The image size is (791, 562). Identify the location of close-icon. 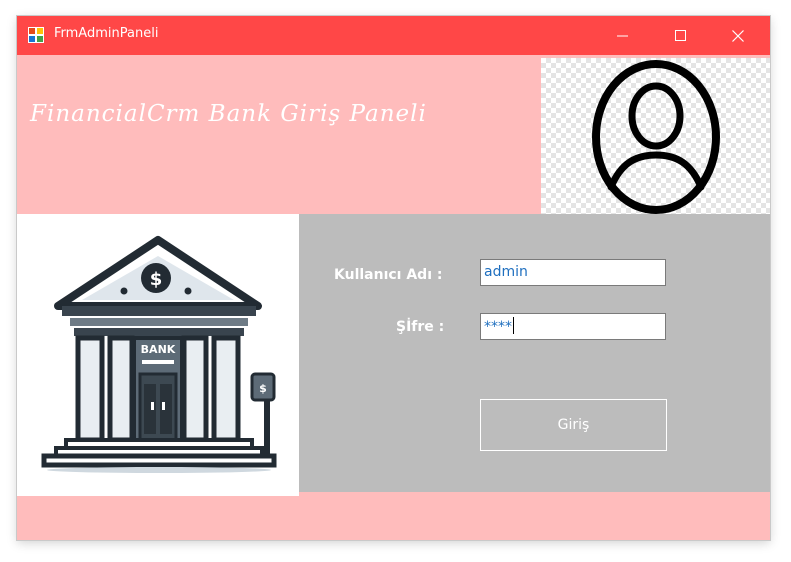
(738, 36).